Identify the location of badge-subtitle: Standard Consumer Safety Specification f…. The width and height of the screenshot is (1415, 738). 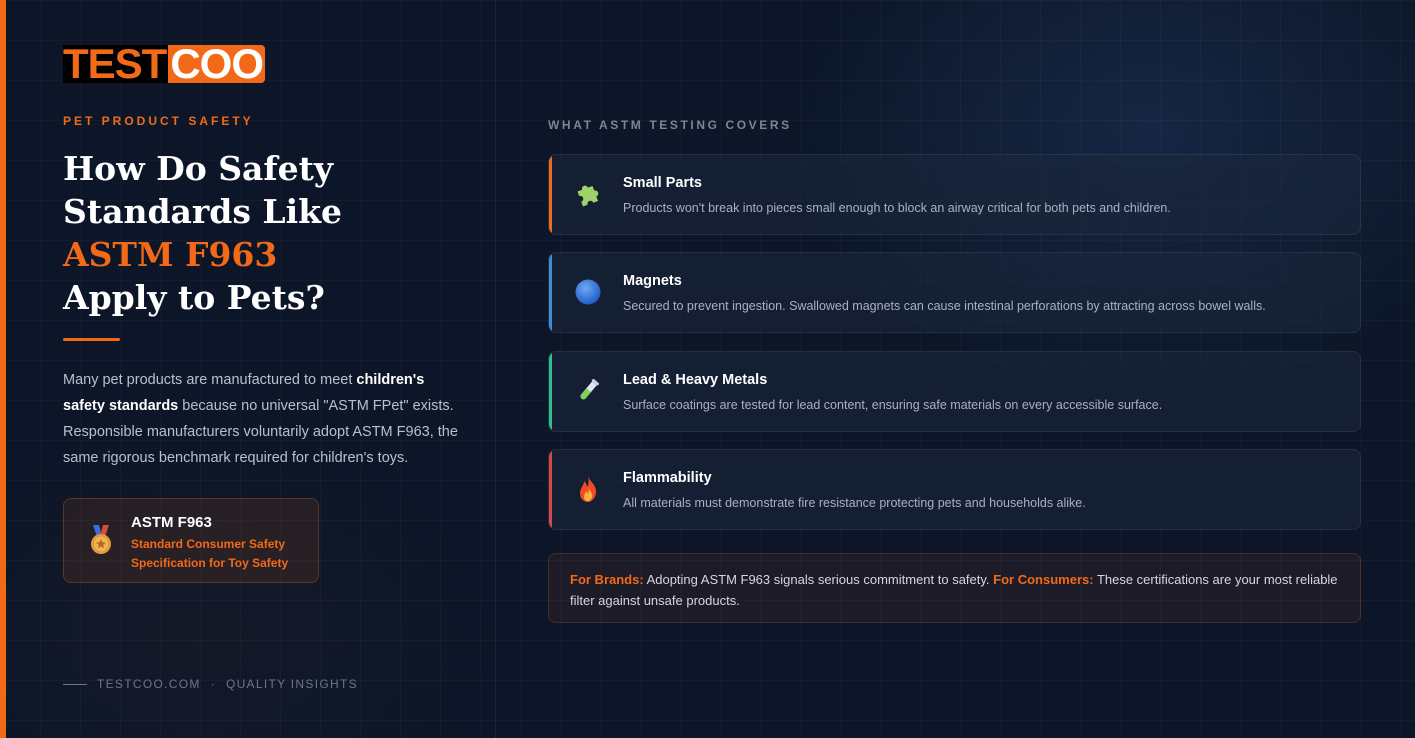
(210, 553).